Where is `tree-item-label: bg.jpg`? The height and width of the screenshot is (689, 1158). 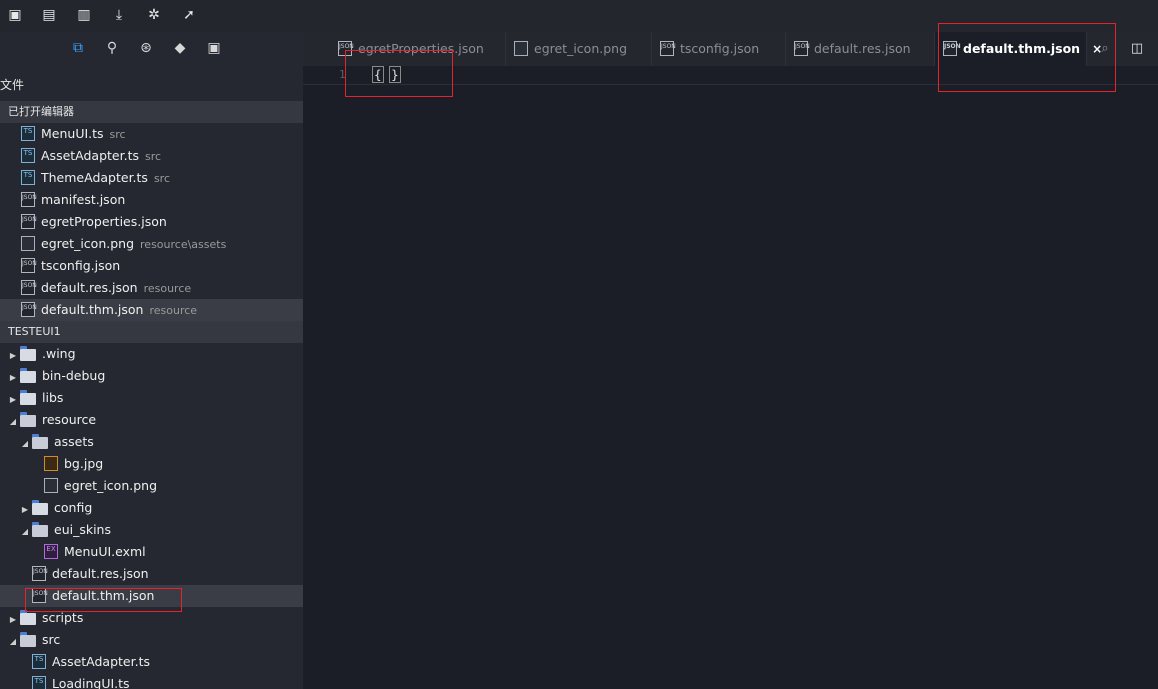
tree-item-label: bg.jpg is located at coordinates (84, 463).